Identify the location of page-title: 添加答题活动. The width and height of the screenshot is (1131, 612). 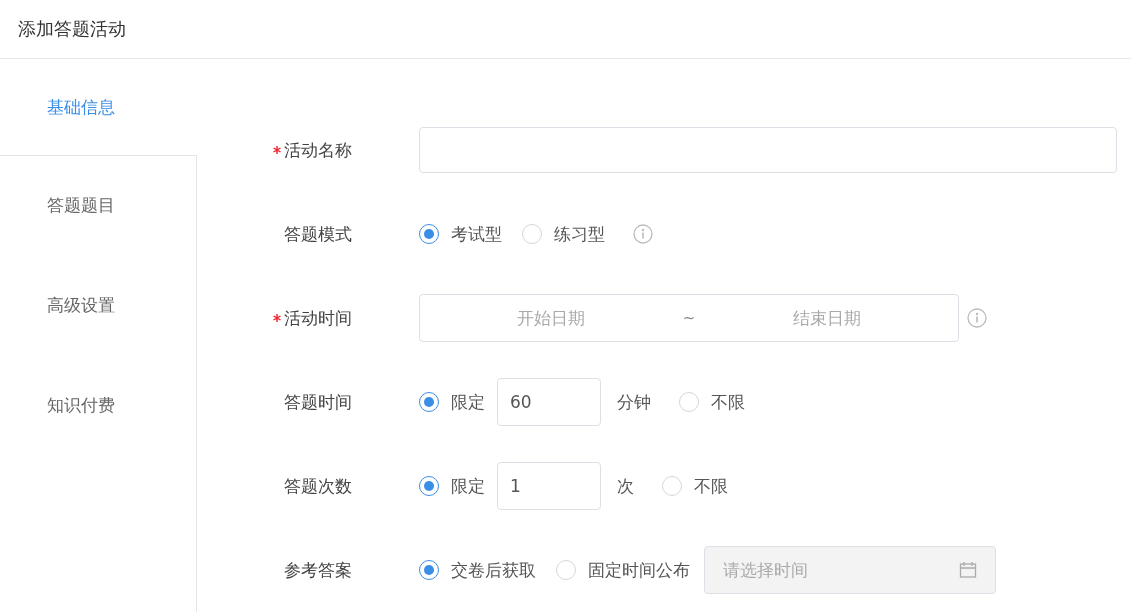
(72, 29).